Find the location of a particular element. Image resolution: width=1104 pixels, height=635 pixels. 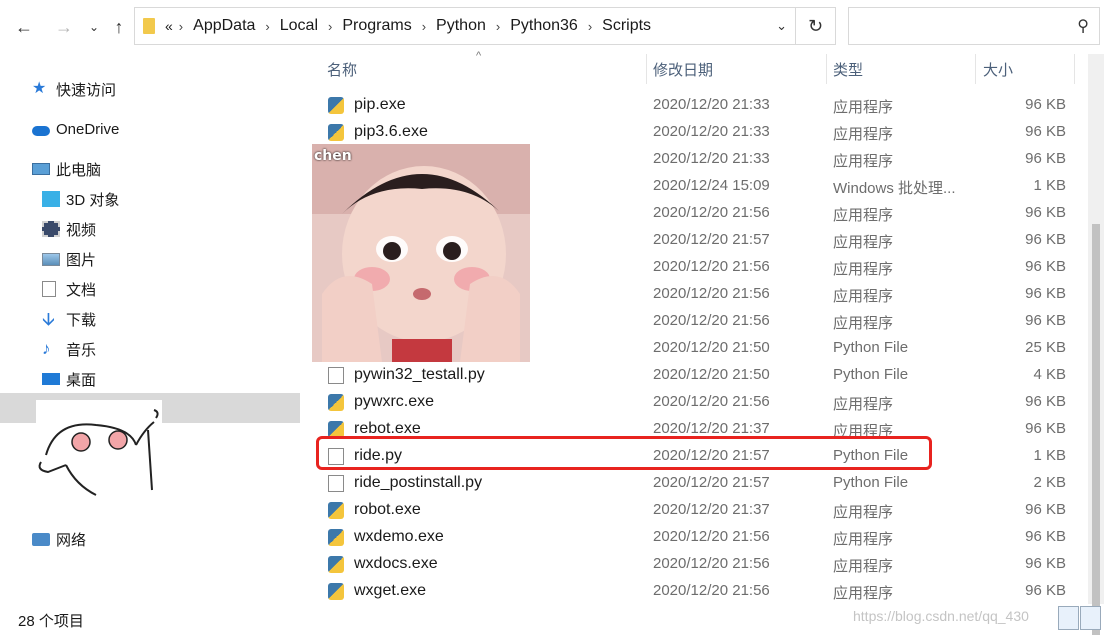

file-row: wxdocs.exe 2020/12/20 21:56 应用程序 96 KB is located at coordinates (700, 564).